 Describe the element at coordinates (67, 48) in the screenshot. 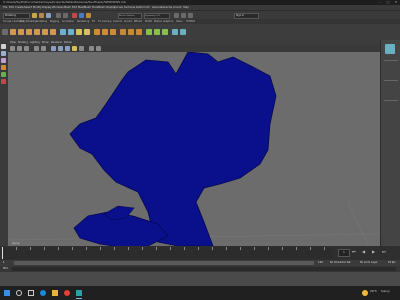

I see `textured-icon` at that location.